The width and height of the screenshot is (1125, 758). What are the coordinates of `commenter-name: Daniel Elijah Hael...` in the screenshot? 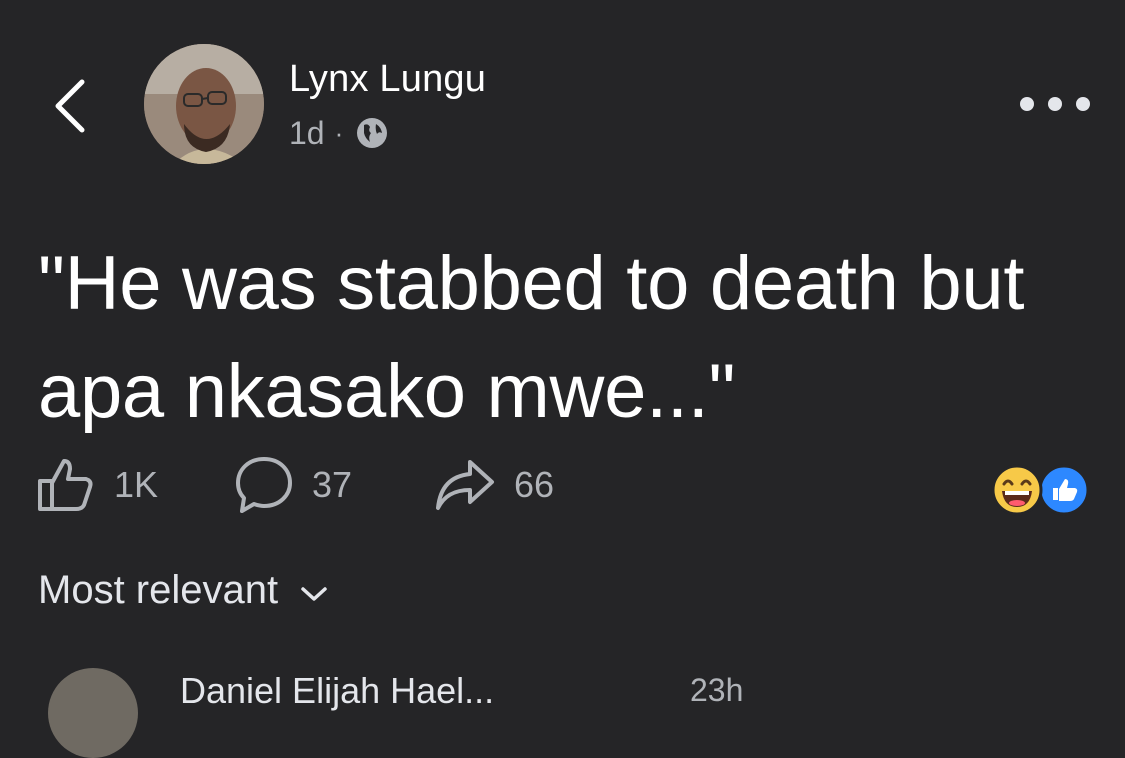 It's located at (337, 691).